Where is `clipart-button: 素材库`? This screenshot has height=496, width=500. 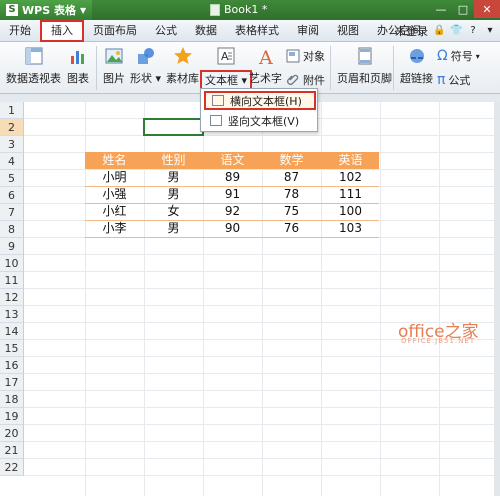 clipart-button: 素材库 is located at coordinates (182, 64).